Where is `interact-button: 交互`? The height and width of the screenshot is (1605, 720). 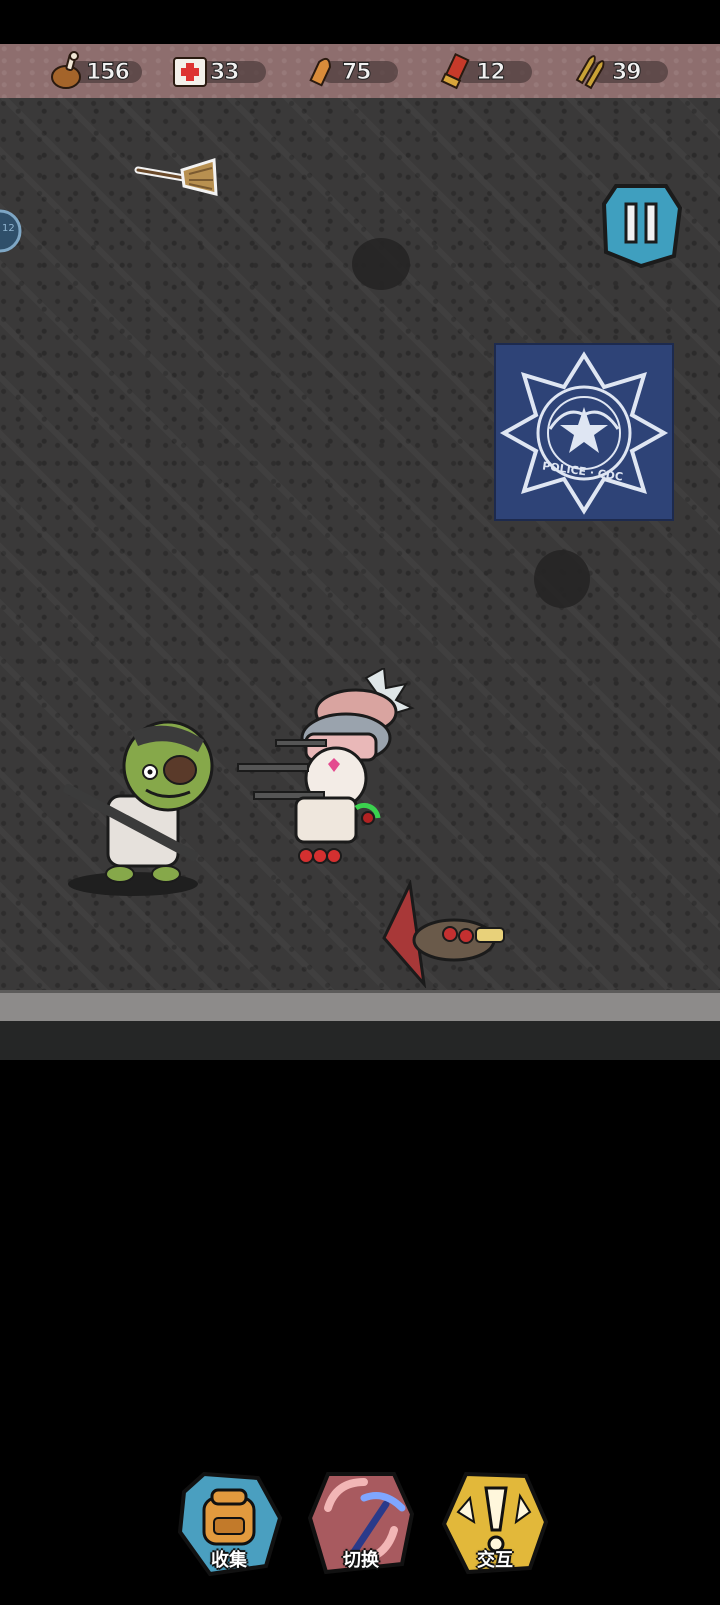 interact-button: 交互 is located at coordinates (495, 1523).